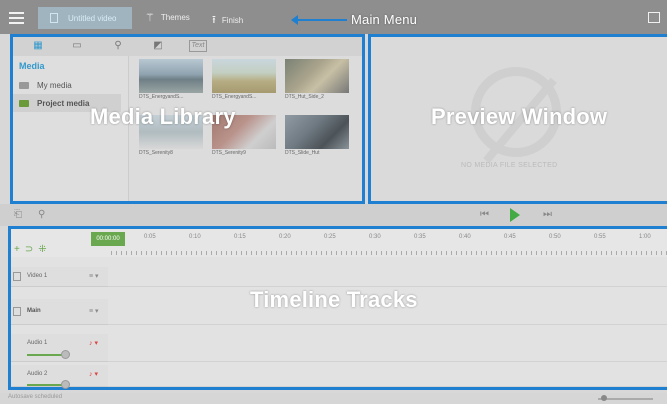 This screenshot has width=667, height=404. I want to click on hamburger-menu-icon, so click(16, 18).